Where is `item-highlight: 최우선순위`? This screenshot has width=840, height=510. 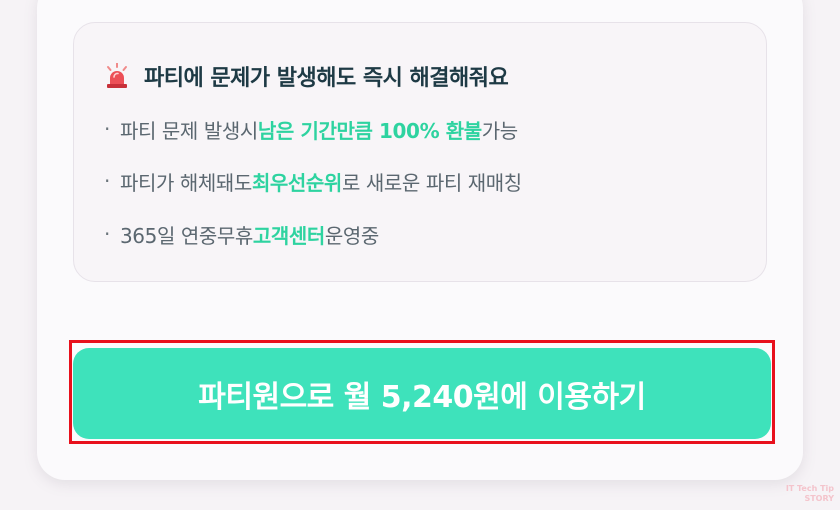
item-highlight: 최우선순위 is located at coordinates (296, 182).